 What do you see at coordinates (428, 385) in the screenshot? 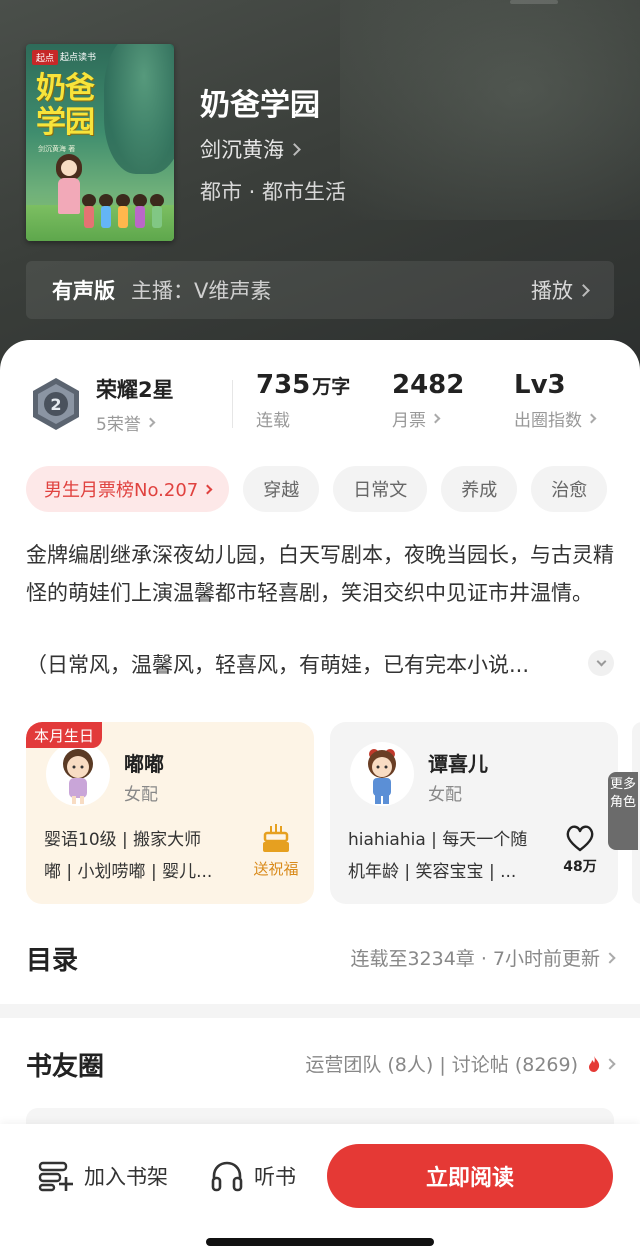
I see `monthly-votes-value: 2482` at bounding box center [428, 385].